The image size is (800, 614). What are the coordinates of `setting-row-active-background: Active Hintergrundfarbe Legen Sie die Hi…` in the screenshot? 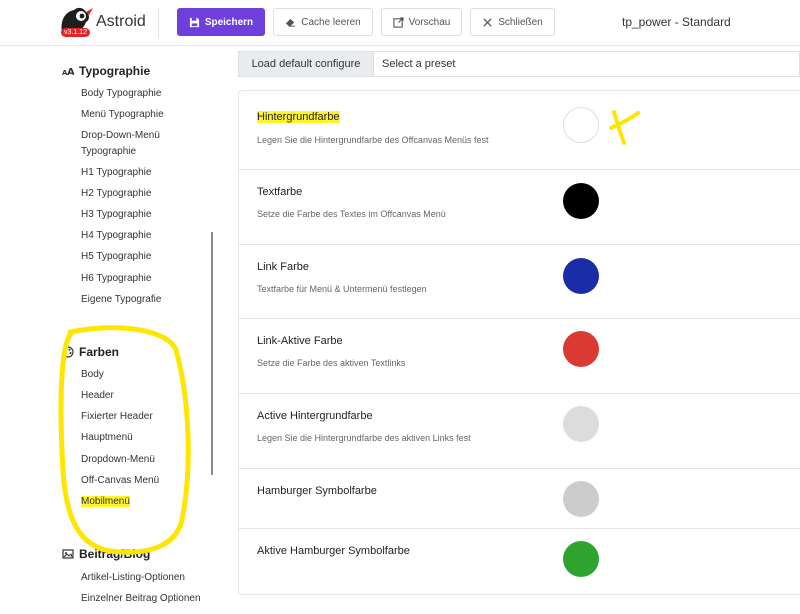 It's located at (519, 431).